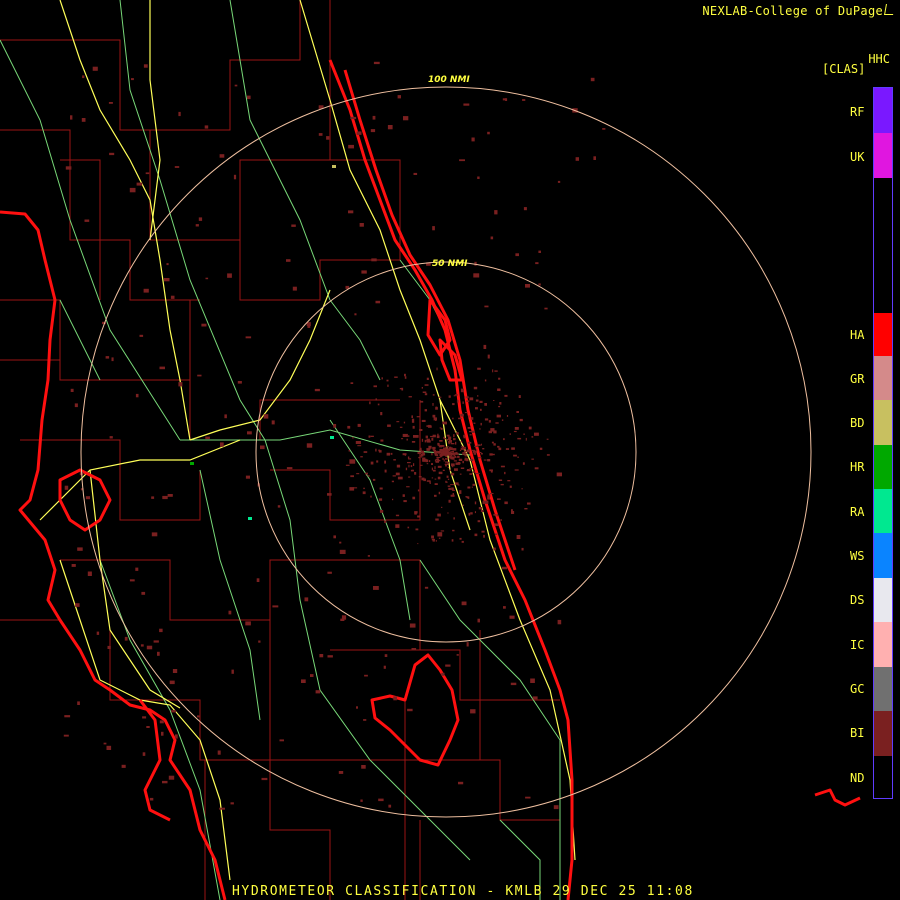 The width and height of the screenshot is (900, 900). I want to click on legend-swatch-bd, so click(883, 422).